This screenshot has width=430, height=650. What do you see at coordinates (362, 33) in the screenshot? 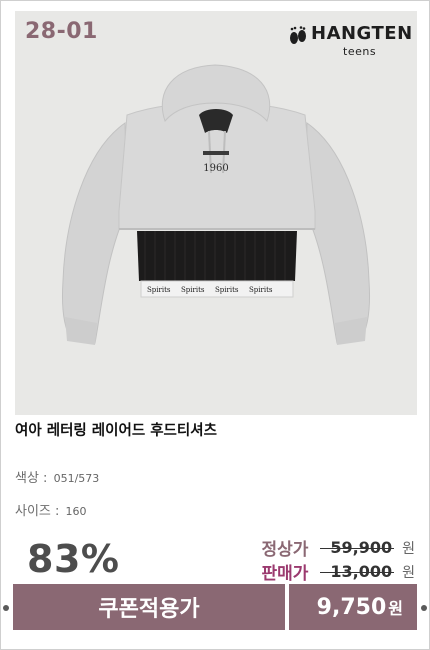
I see `brand-name: HANGTEN` at bounding box center [362, 33].